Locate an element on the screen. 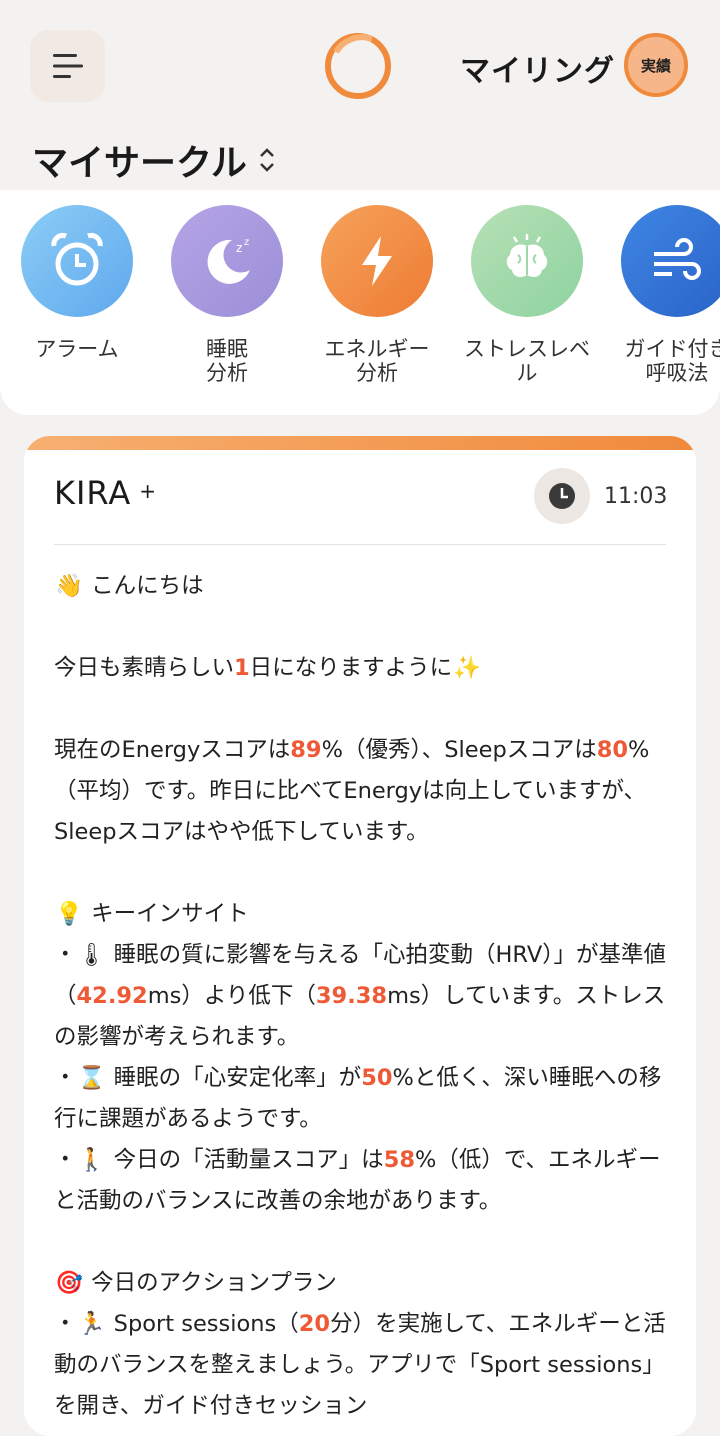 This screenshot has width=720, height=1436. hrv-base-value: 42.92 is located at coordinates (112, 996).